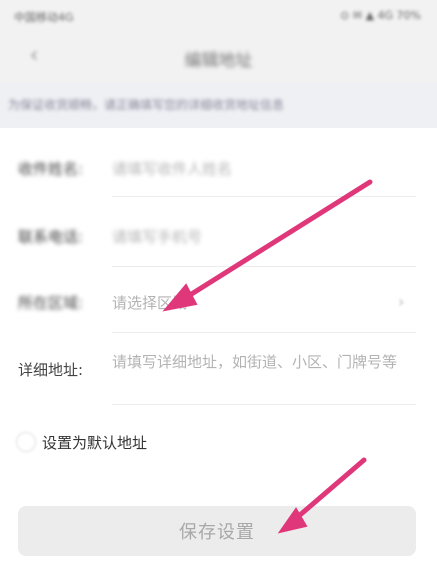 The image size is (437, 584). Describe the element at coordinates (267, 245) in the screenshot. I see `arrow-to-region-icon` at that location.